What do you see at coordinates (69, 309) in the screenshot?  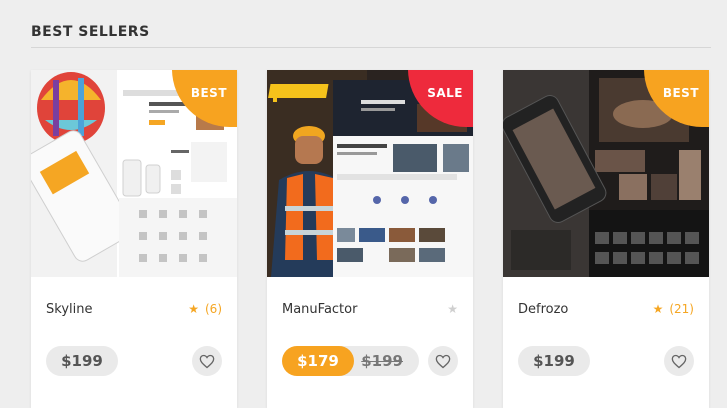 I see `product-name: Skyline` at bounding box center [69, 309].